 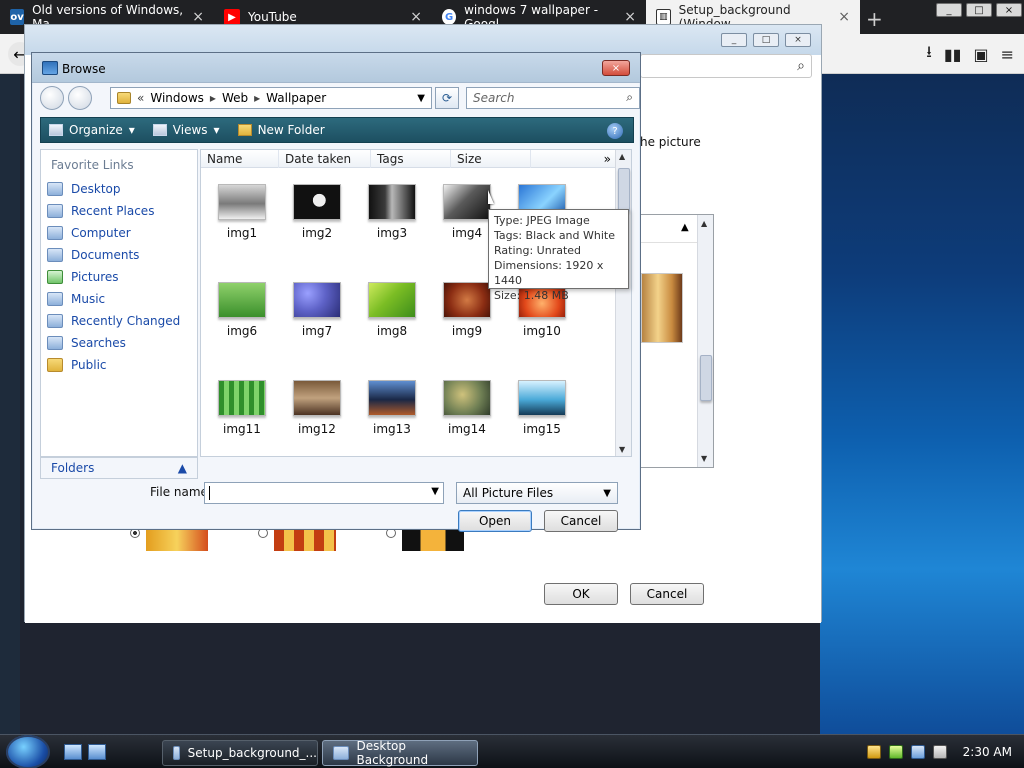 What do you see at coordinates (119, 468) in the screenshot?
I see `folders-toggle: Folders ▲` at bounding box center [119, 468].